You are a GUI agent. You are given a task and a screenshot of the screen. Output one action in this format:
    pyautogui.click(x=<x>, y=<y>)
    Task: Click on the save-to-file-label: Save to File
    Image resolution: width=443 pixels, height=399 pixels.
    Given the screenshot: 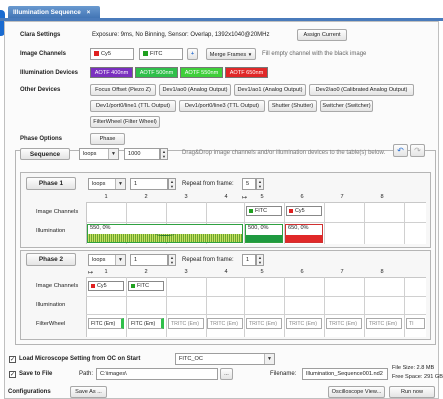 What is the action you would take?
    pyautogui.click(x=36, y=374)
    